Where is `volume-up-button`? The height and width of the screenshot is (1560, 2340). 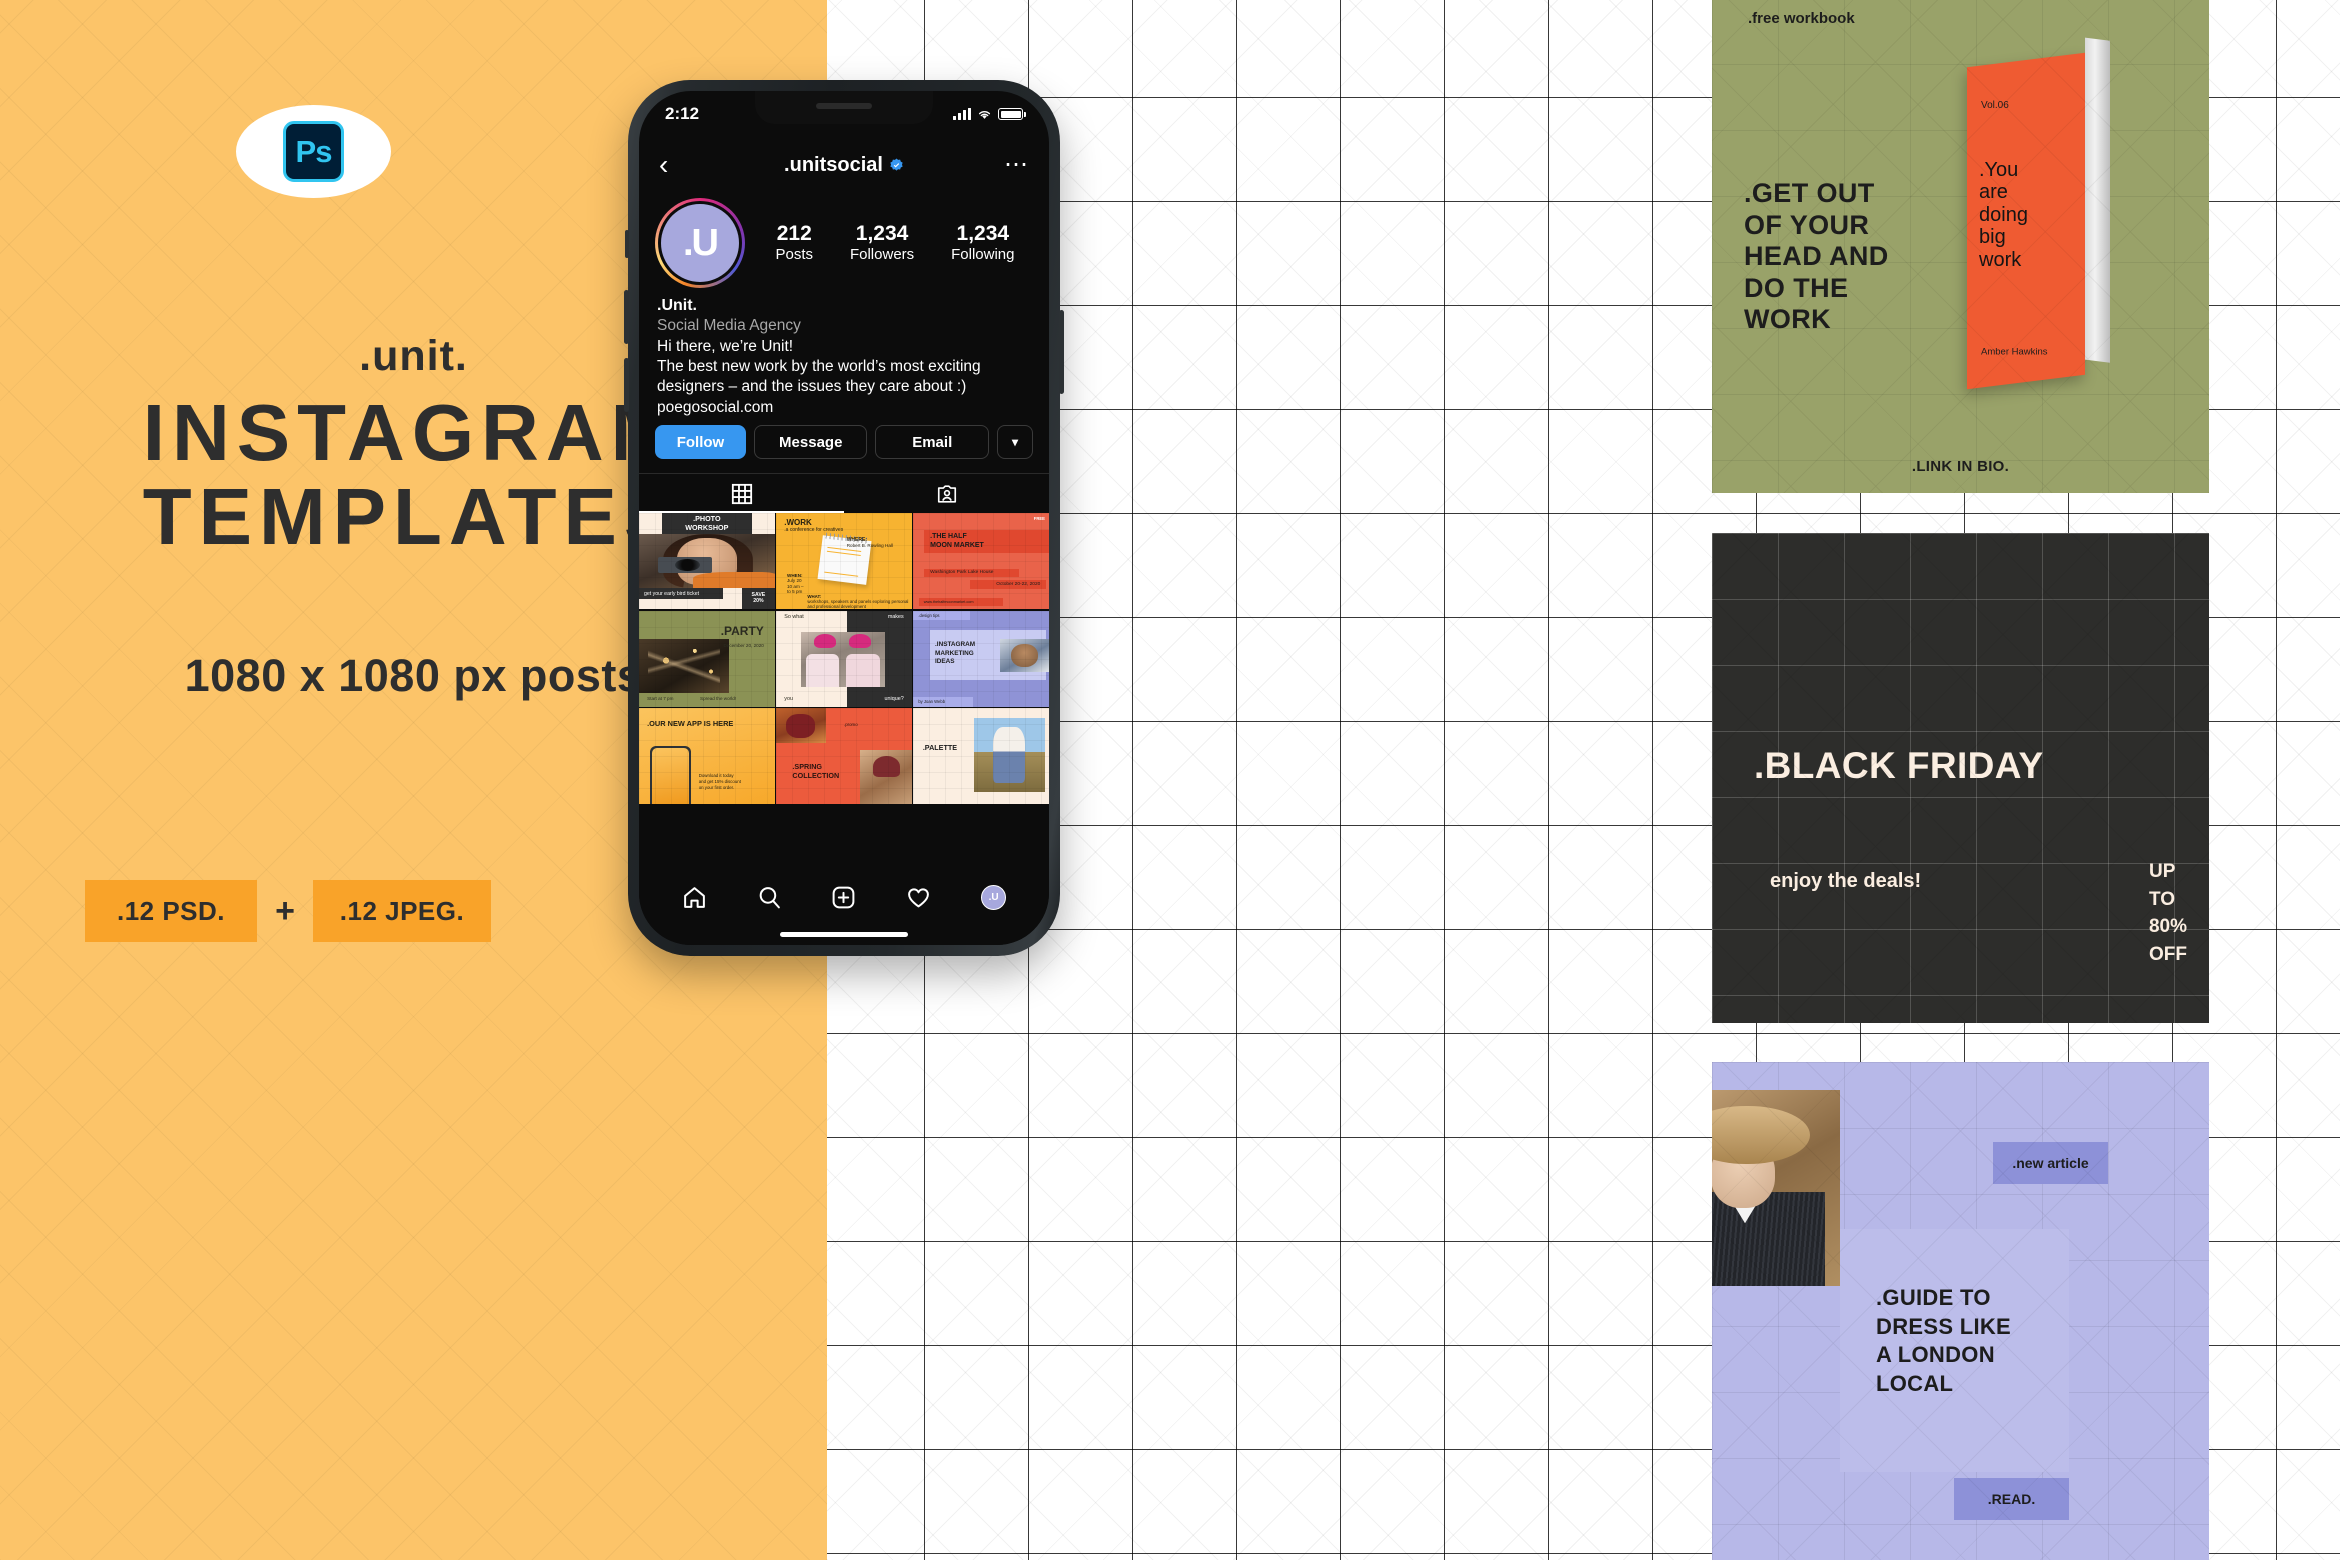
volume-up-button is located at coordinates (626, 317).